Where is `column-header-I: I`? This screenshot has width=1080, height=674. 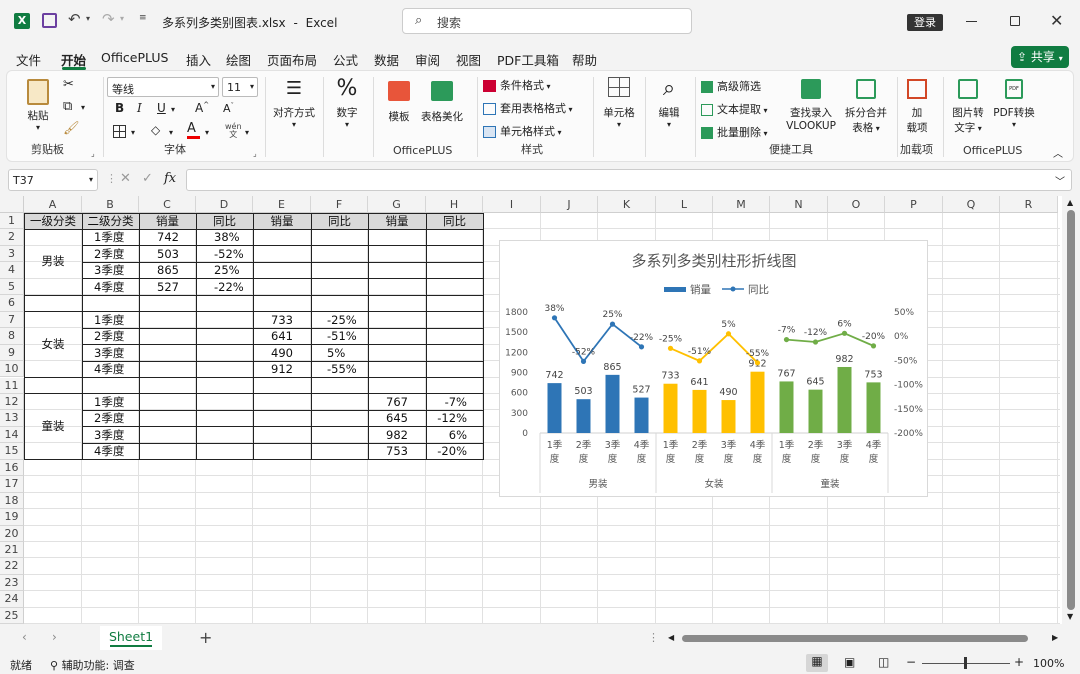
column-header-I: I is located at coordinates (512, 204).